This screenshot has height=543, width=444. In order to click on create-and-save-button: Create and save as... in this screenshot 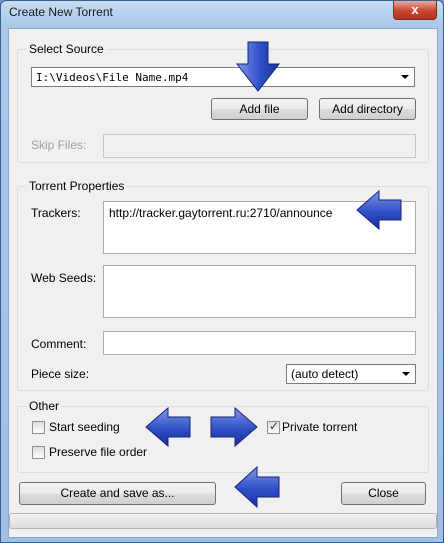, I will do `click(117, 493)`.